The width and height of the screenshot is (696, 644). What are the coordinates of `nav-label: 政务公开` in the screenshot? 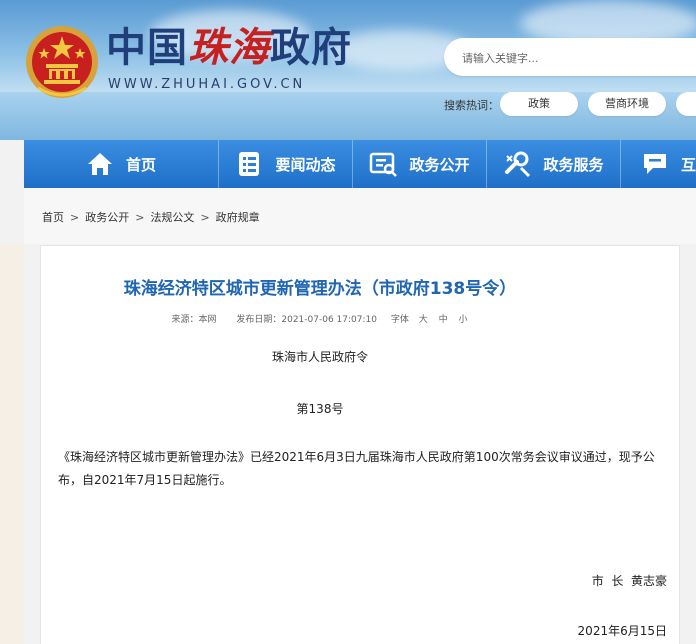 It's located at (439, 164).